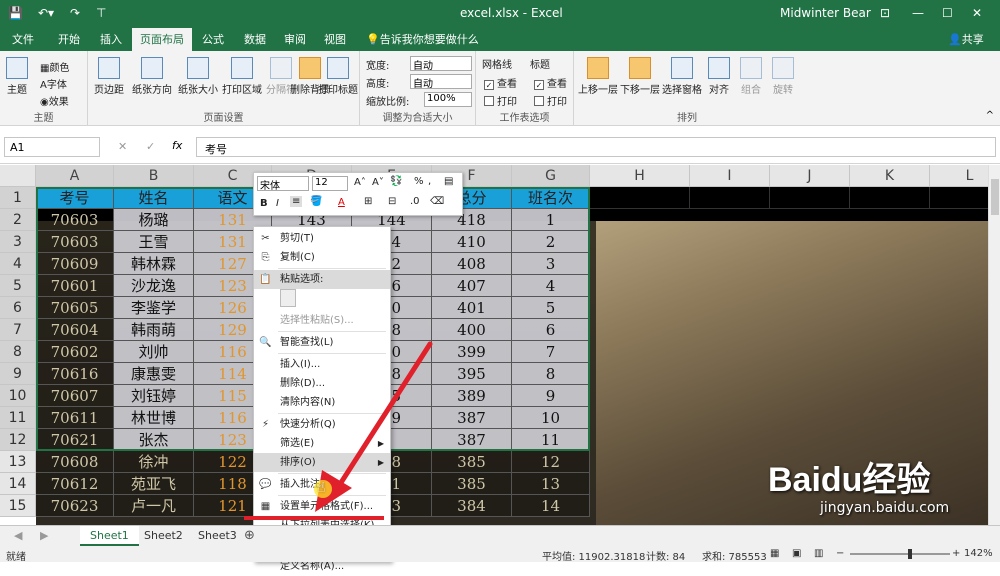 The image size is (1000, 576). Describe the element at coordinates (810, 176) in the screenshot. I see `column-header-j: J` at that location.